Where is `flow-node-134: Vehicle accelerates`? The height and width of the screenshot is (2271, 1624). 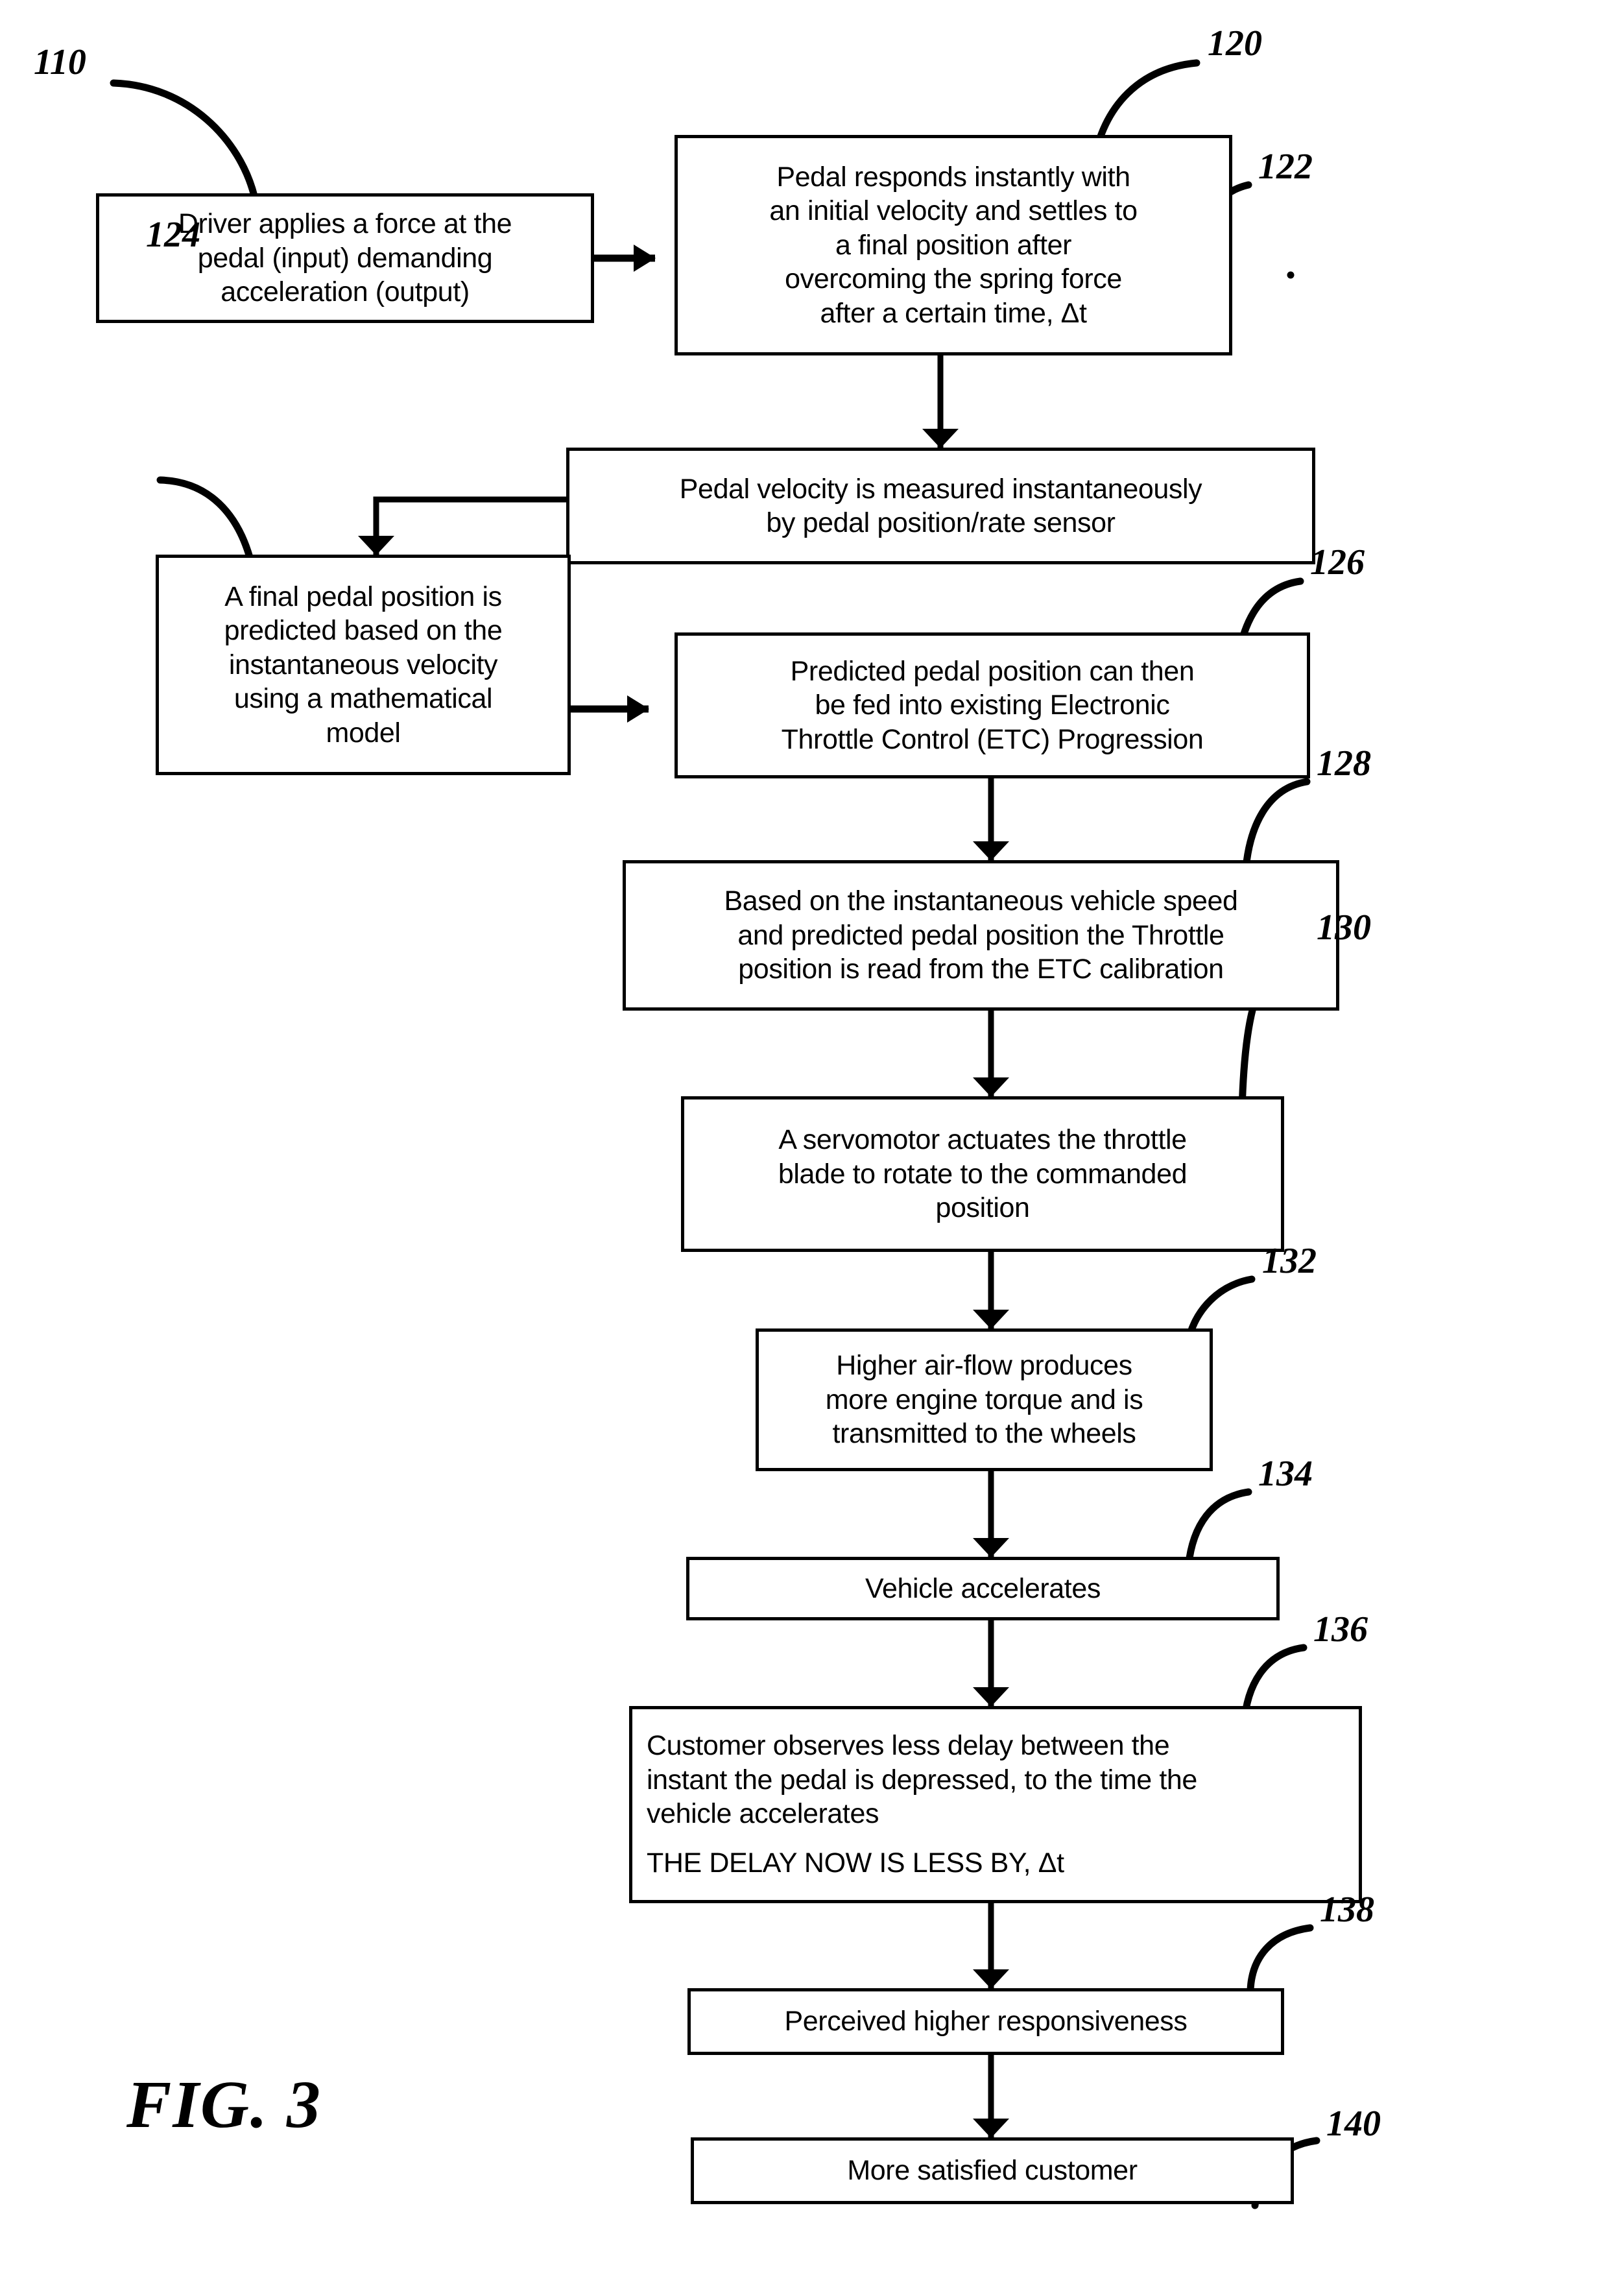 flow-node-134: Vehicle accelerates is located at coordinates (983, 1588).